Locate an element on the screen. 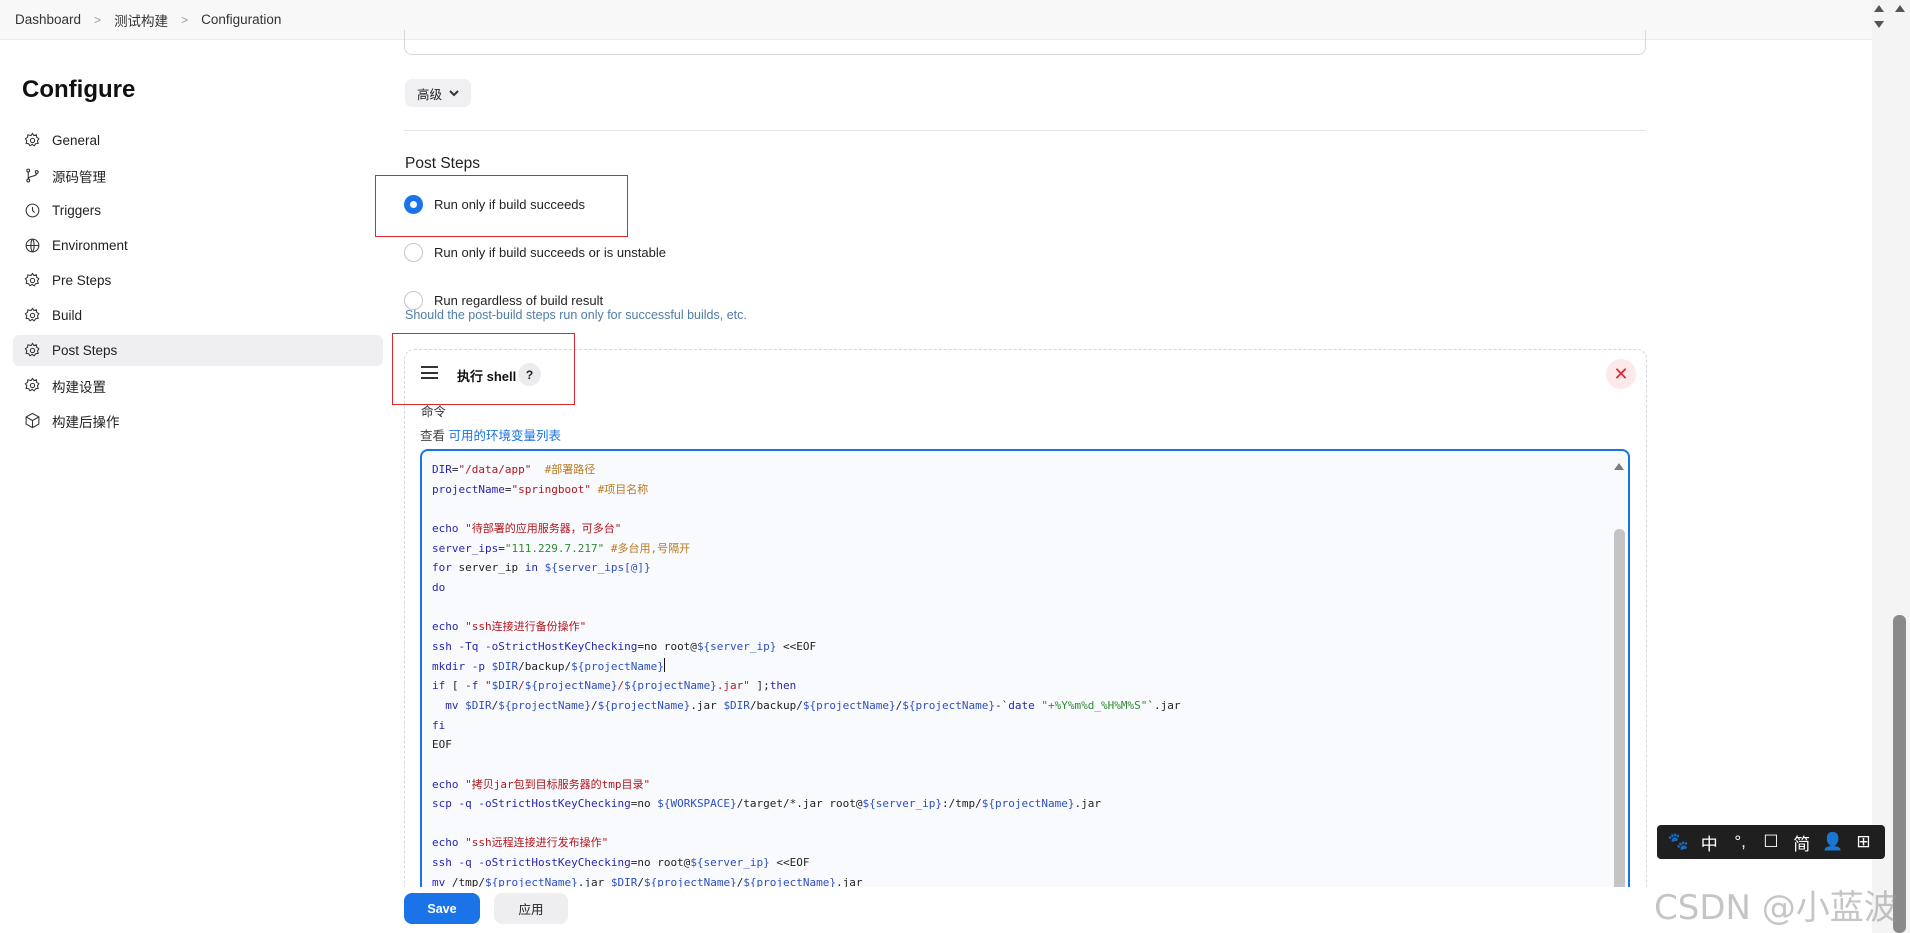  sidebar-item-label: General is located at coordinates (76, 140).